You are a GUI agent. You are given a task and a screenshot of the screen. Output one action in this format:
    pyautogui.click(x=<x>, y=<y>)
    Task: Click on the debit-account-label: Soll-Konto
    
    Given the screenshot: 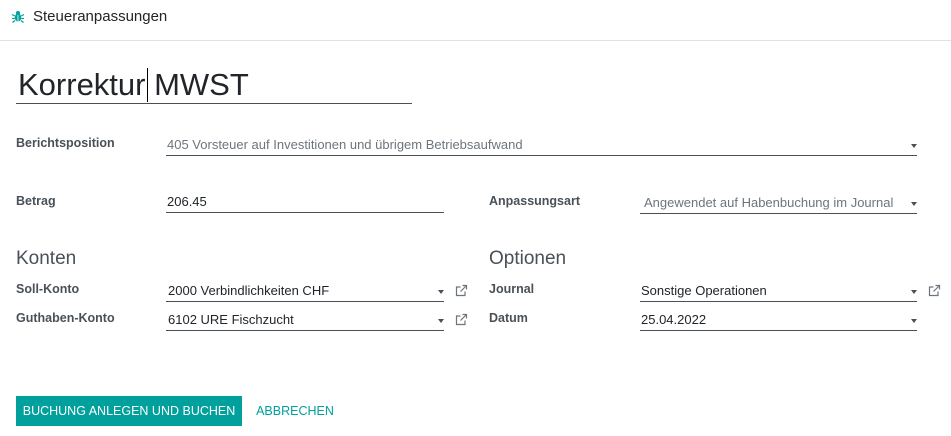 What is the action you would take?
    pyautogui.click(x=48, y=289)
    